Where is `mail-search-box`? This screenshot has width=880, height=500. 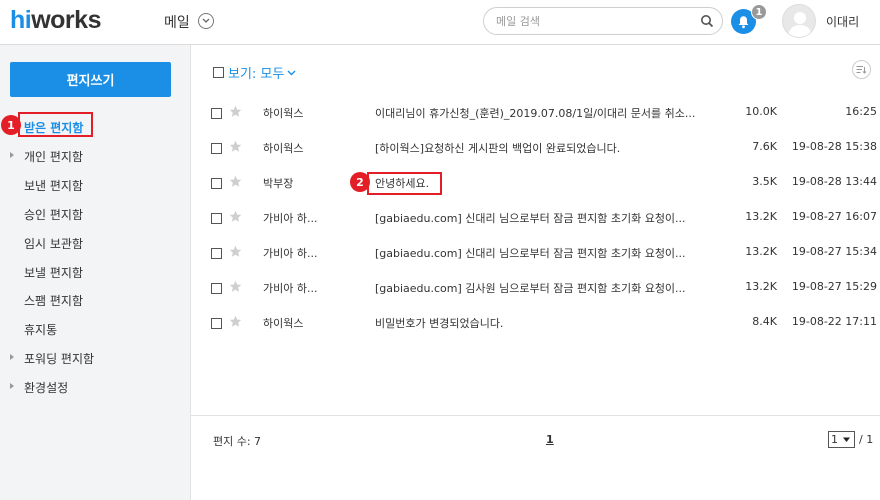
mail-search-box is located at coordinates (603, 21).